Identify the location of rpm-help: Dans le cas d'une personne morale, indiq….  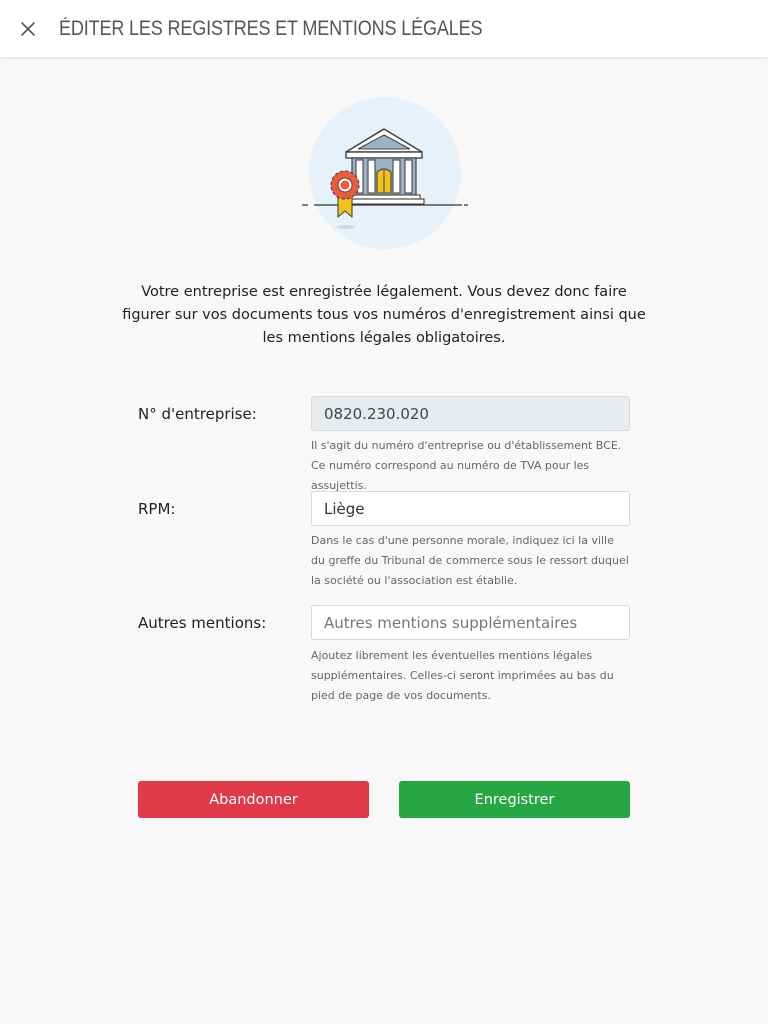
(470, 560).